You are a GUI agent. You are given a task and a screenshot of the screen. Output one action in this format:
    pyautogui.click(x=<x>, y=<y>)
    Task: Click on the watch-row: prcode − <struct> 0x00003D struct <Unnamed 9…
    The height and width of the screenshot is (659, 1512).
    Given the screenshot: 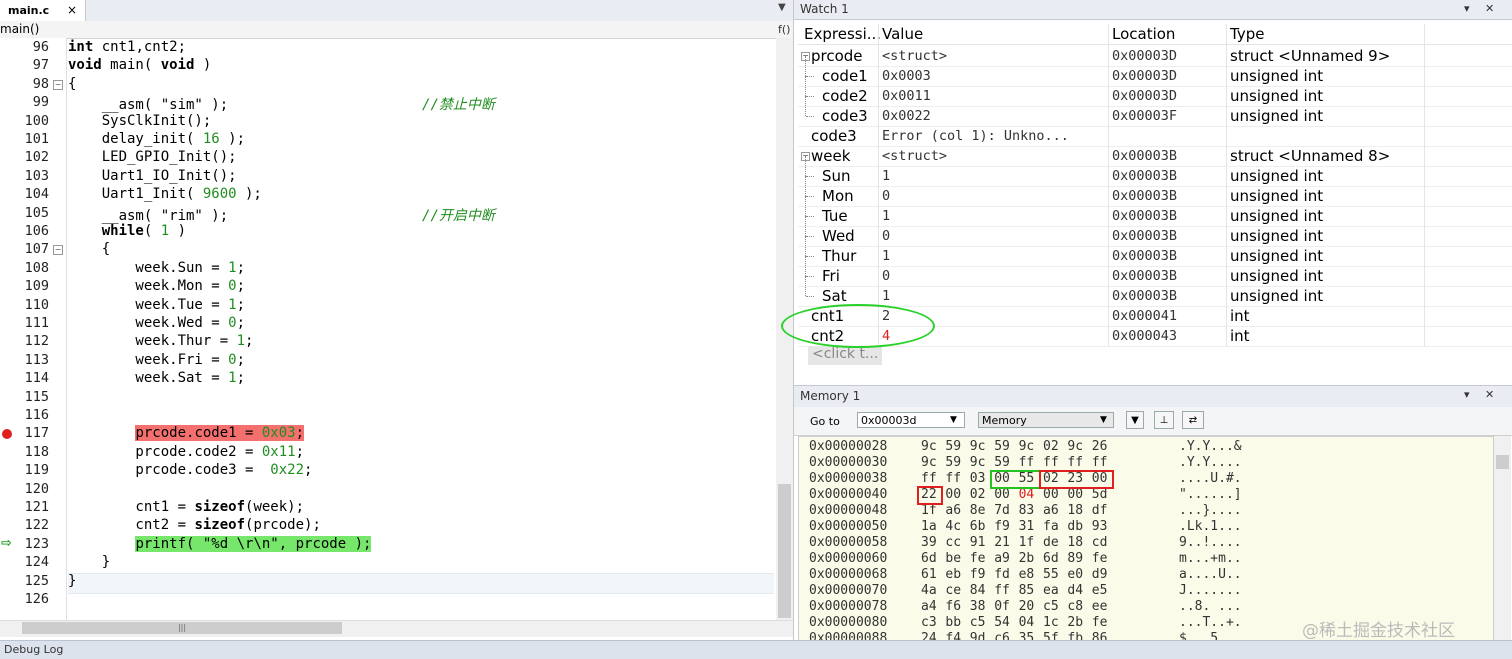 What is the action you would take?
    pyautogui.click(x=1155, y=56)
    